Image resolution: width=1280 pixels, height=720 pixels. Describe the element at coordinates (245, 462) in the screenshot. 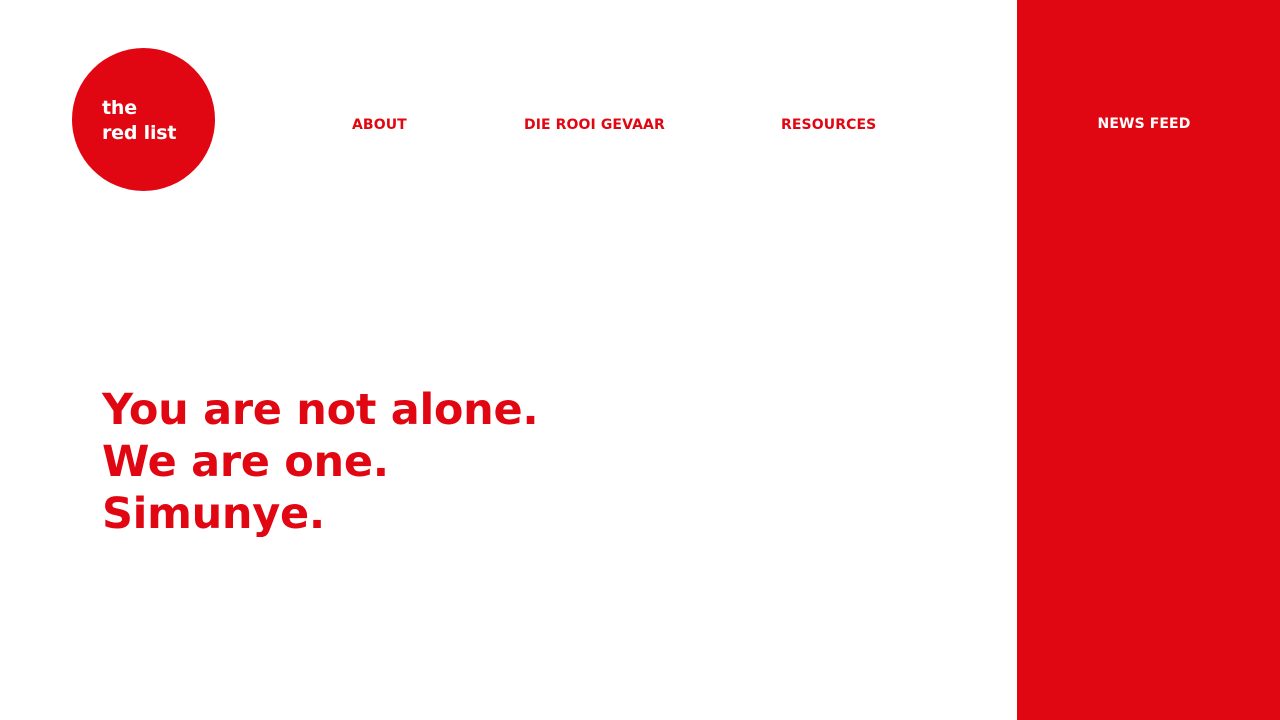

I see `hero-line-2: We are one.` at that location.